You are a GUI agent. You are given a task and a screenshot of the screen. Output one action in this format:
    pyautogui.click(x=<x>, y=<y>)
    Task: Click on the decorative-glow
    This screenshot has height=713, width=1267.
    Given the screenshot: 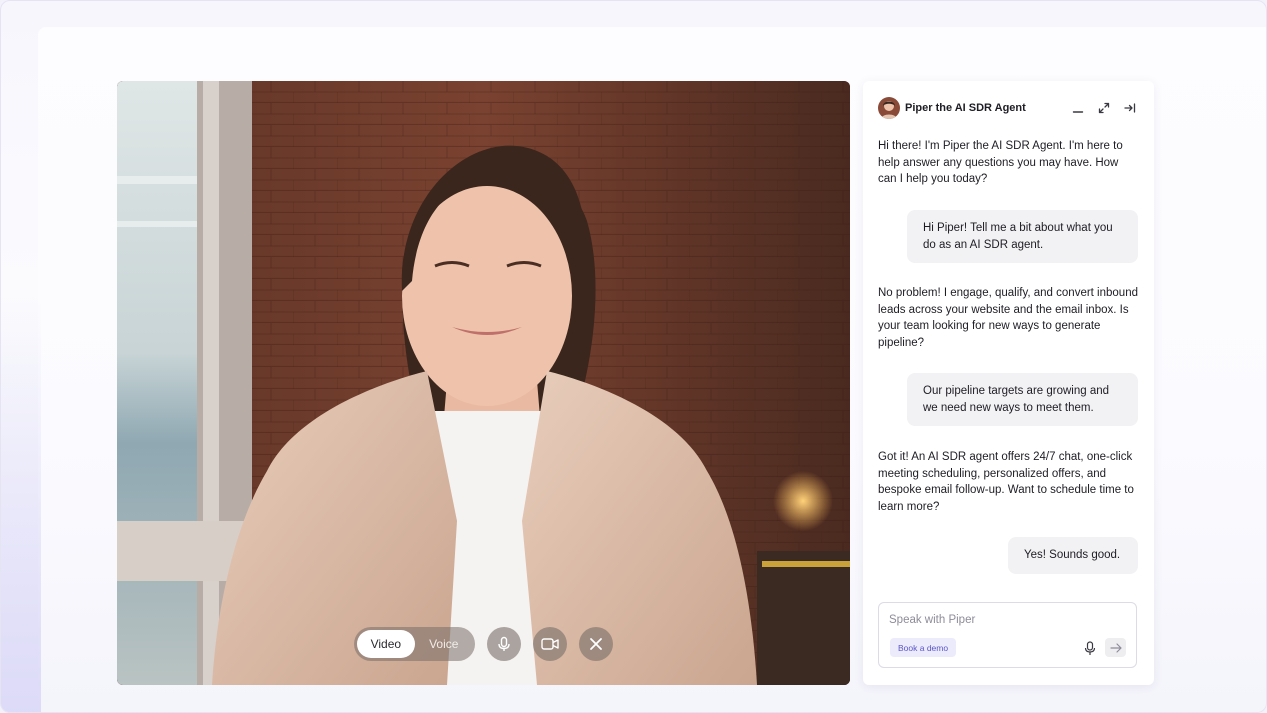 What is the action you would take?
    pyautogui.click(x=21, y=506)
    